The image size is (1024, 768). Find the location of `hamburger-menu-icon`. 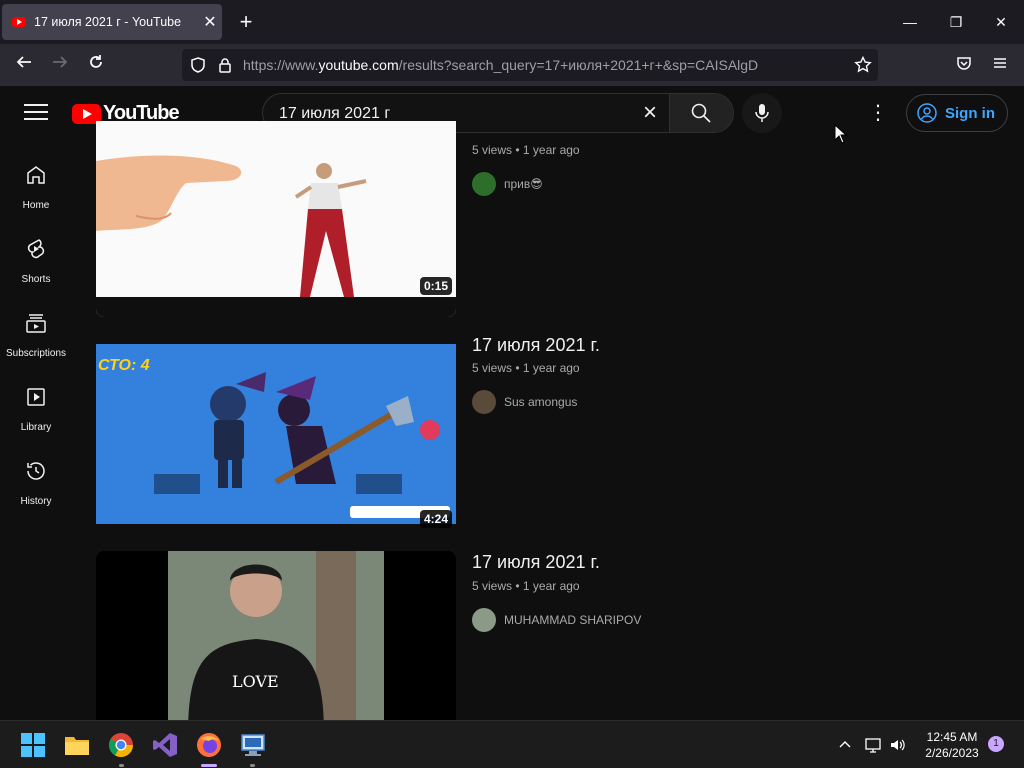

hamburger-menu-icon is located at coordinates (1000, 63).